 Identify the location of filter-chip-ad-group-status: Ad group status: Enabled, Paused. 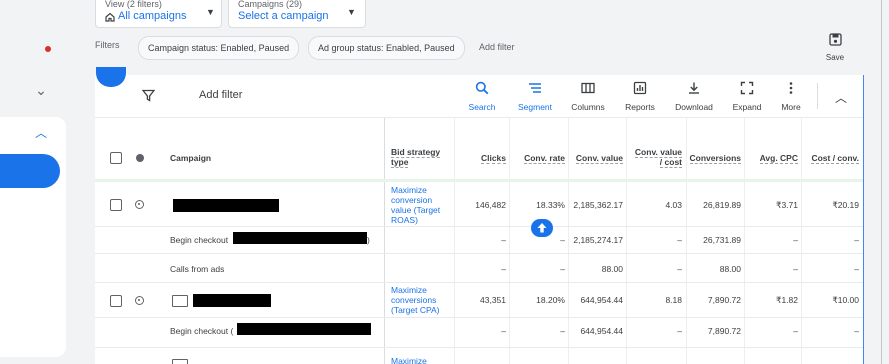
(386, 48).